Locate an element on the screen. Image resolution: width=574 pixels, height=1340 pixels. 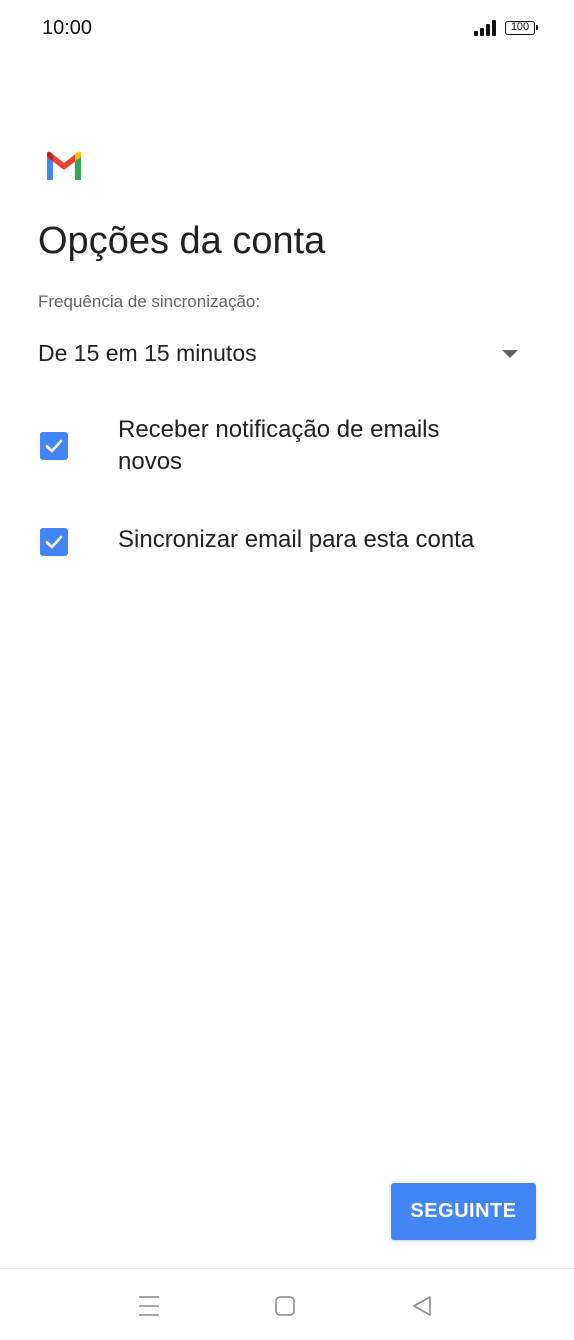
battery-level: 100 is located at coordinates (520, 27).